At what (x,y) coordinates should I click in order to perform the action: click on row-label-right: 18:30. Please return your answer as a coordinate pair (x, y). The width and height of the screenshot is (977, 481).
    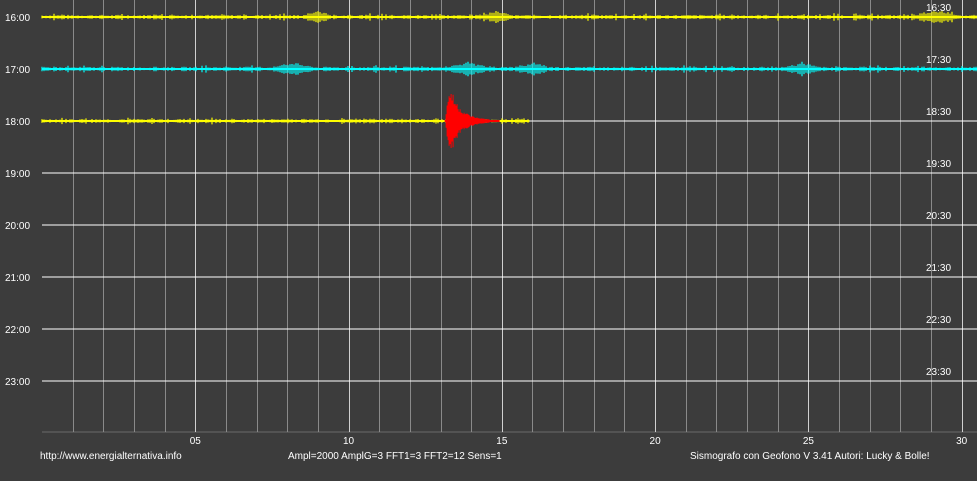
    Looking at the image, I should click on (938, 112).